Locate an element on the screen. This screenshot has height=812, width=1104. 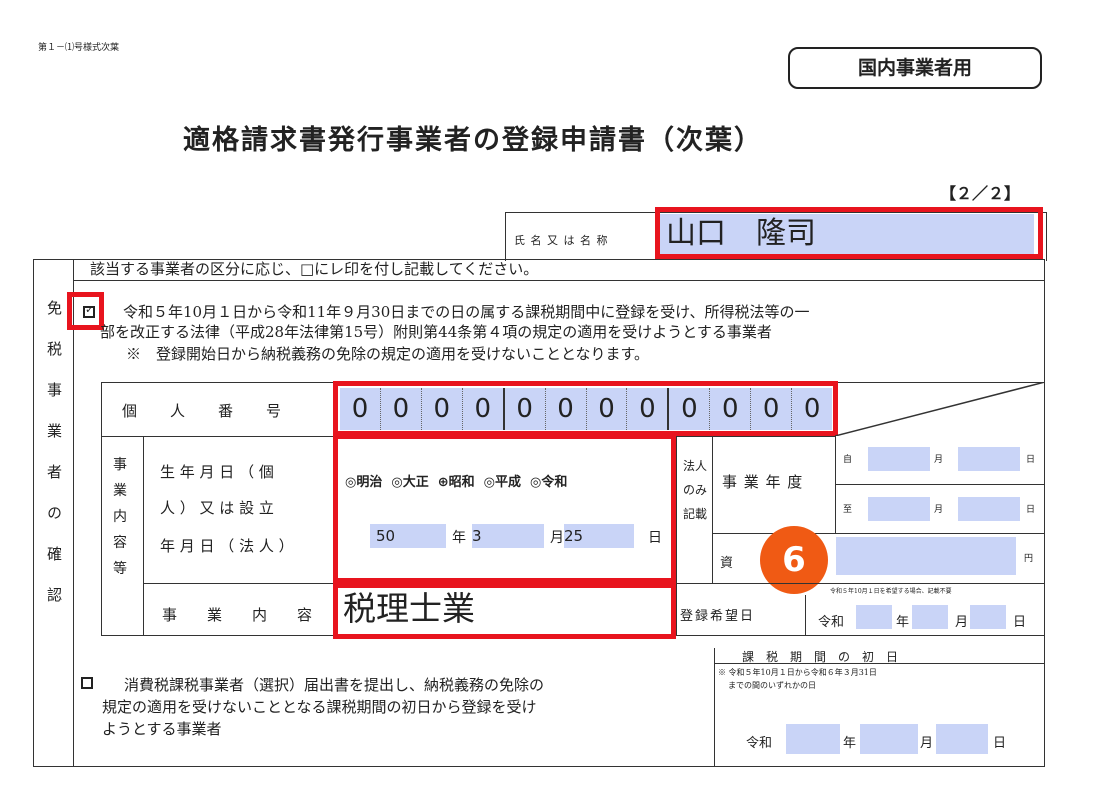
capital-unit: 円 is located at coordinates (1029, 559).